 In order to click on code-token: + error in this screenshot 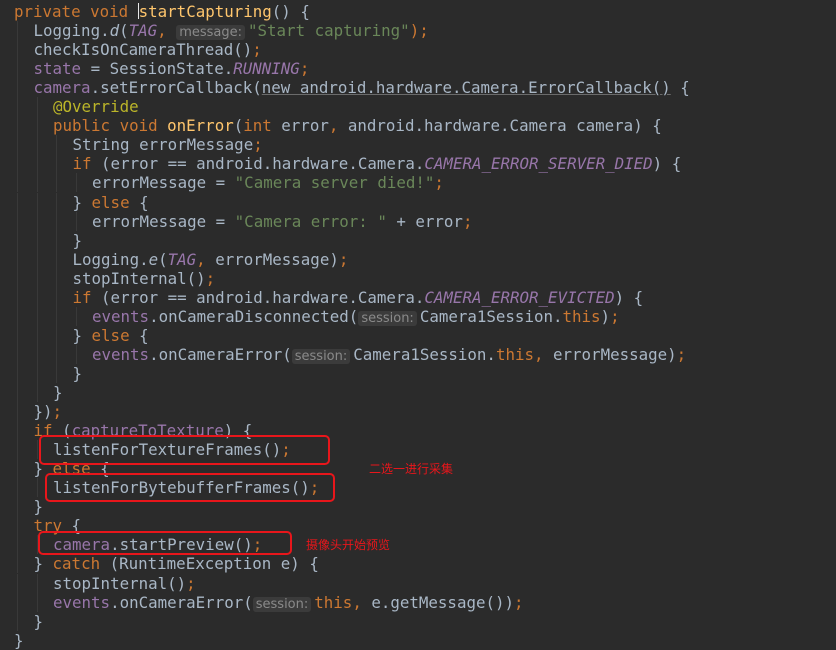, I will do `click(424, 221)`.